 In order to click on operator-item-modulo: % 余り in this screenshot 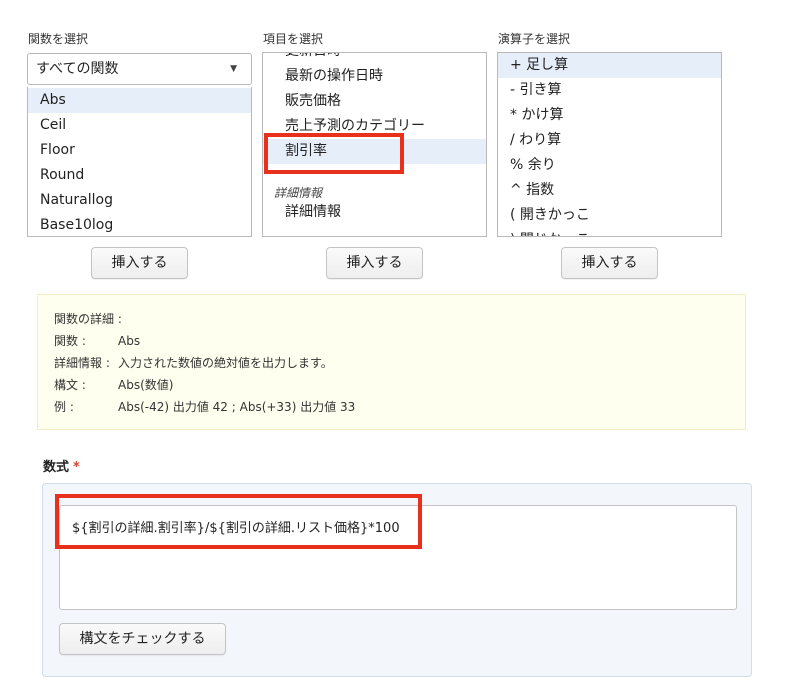, I will do `click(609, 165)`.